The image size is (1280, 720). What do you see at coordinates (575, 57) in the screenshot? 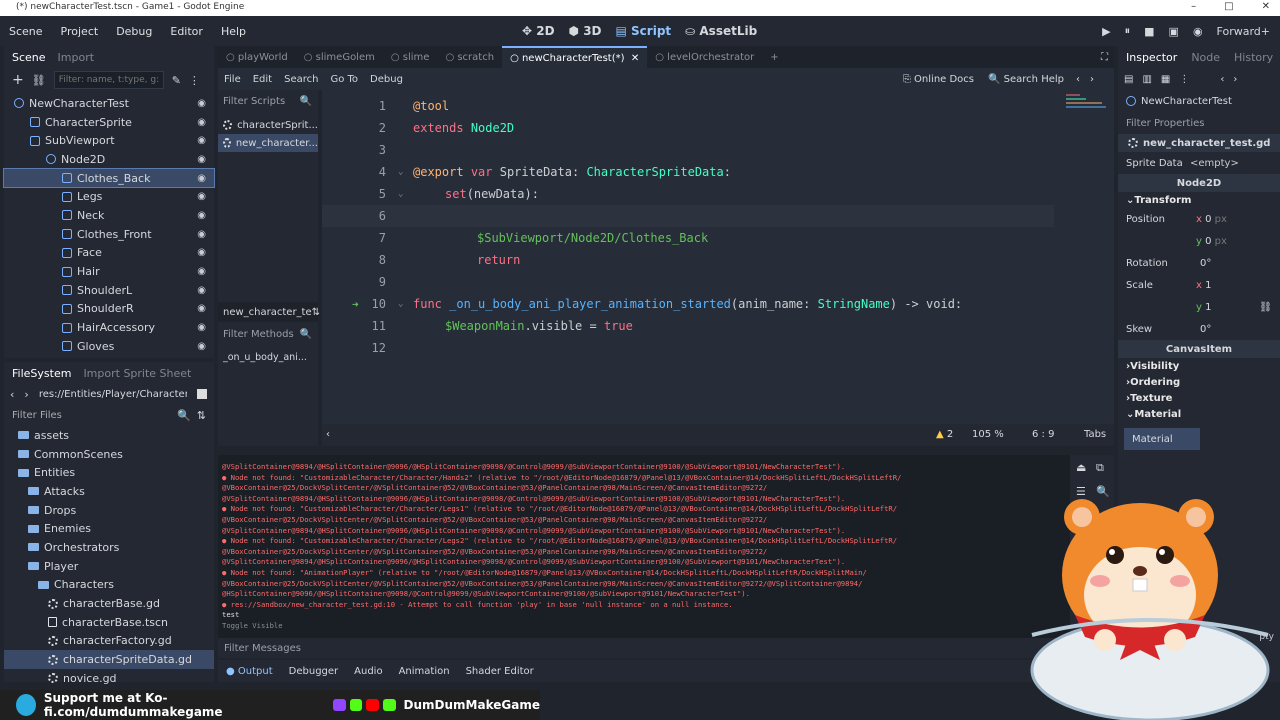
I see `tab-newcharactertest: ○ newCharacterTest(*) ✕` at bounding box center [575, 57].